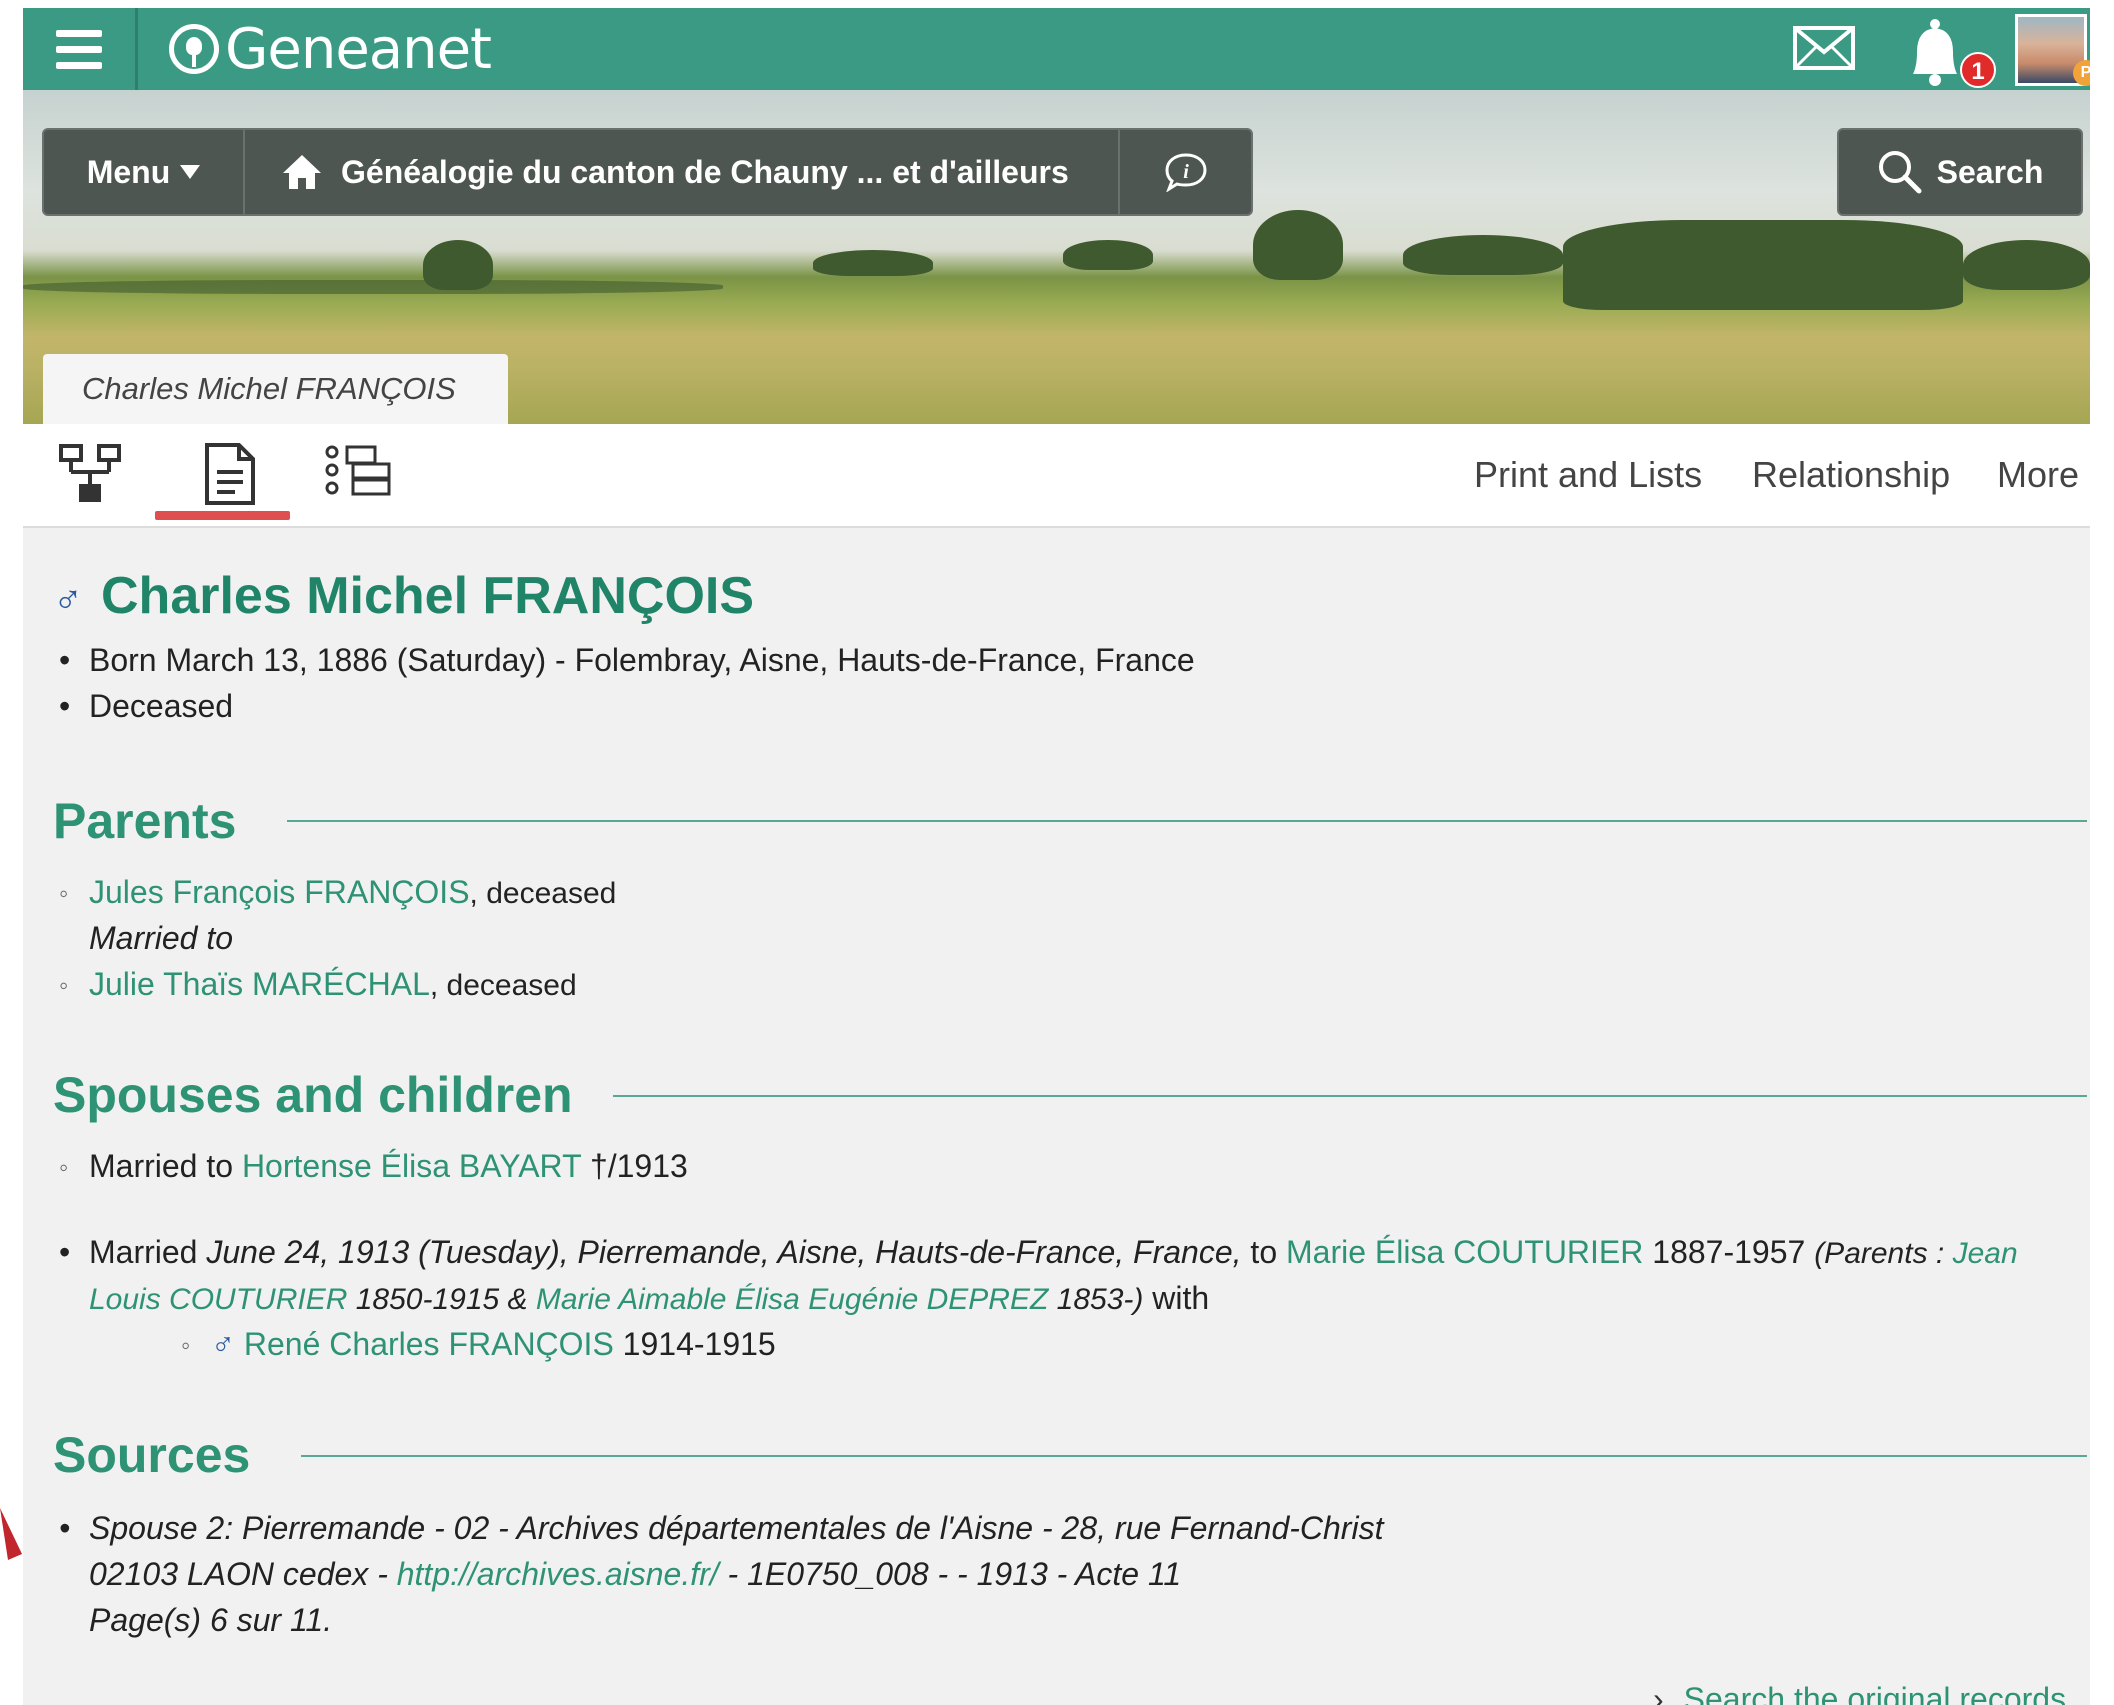  I want to click on search-original-records-link: › Search the original records, so click(1859, 1693).